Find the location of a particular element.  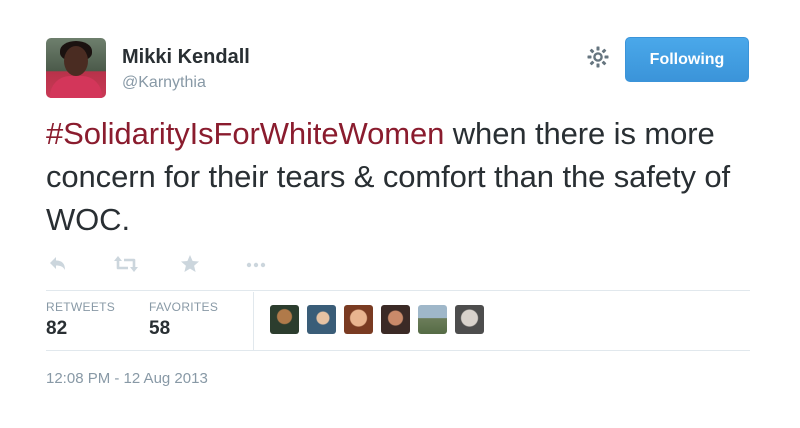

avatar-face is located at coordinates (76, 61).